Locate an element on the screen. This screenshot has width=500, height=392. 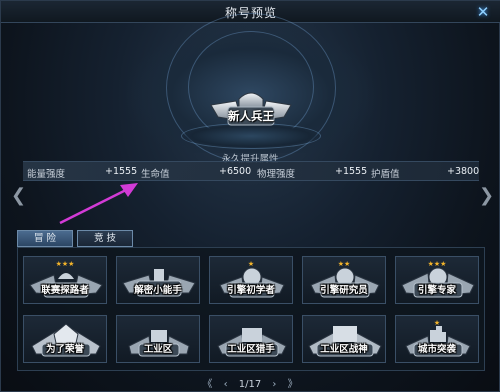
title-label: 工业区猎手 is located at coordinates (251, 349).